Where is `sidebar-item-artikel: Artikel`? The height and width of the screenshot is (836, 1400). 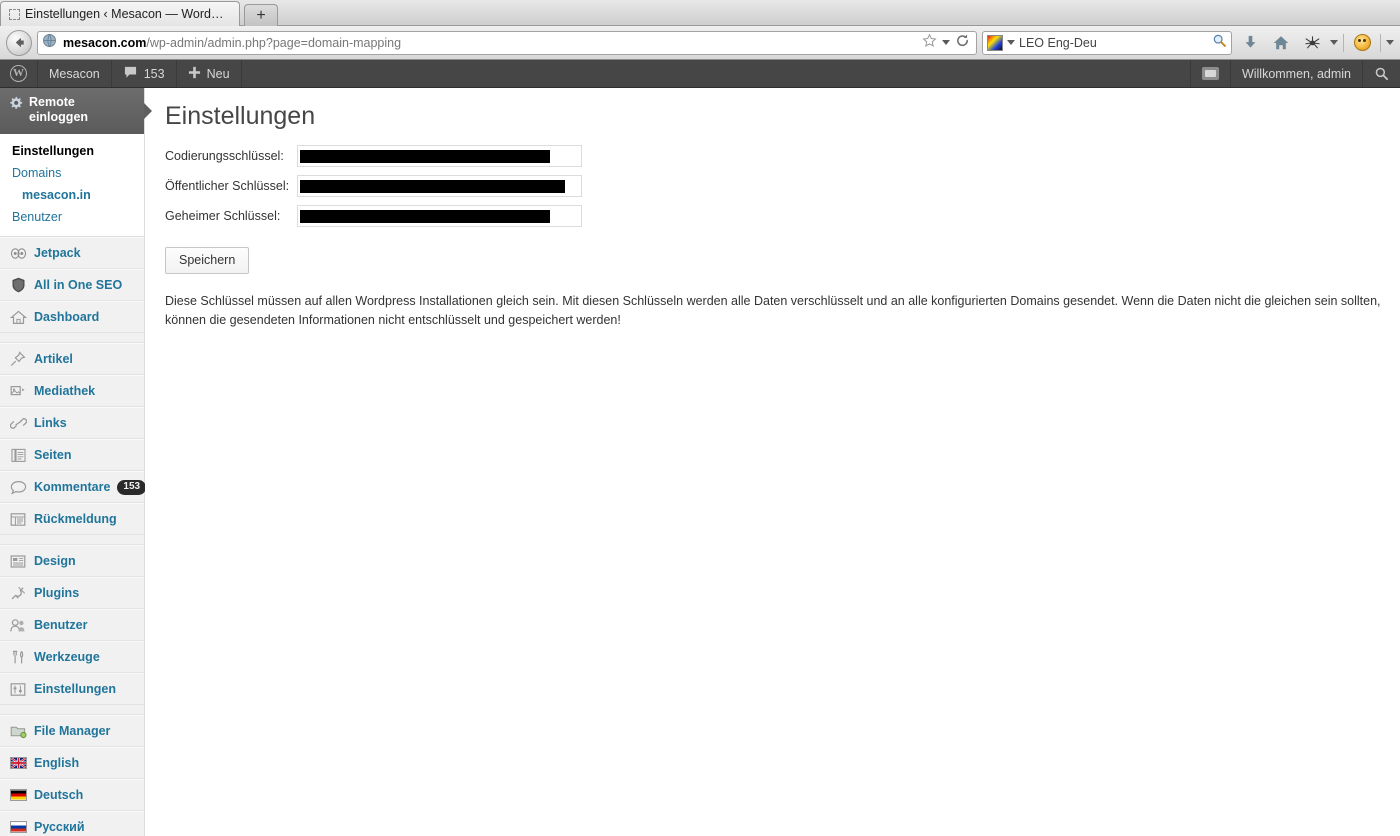 sidebar-item-artikel: Artikel is located at coordinates (72, 359).